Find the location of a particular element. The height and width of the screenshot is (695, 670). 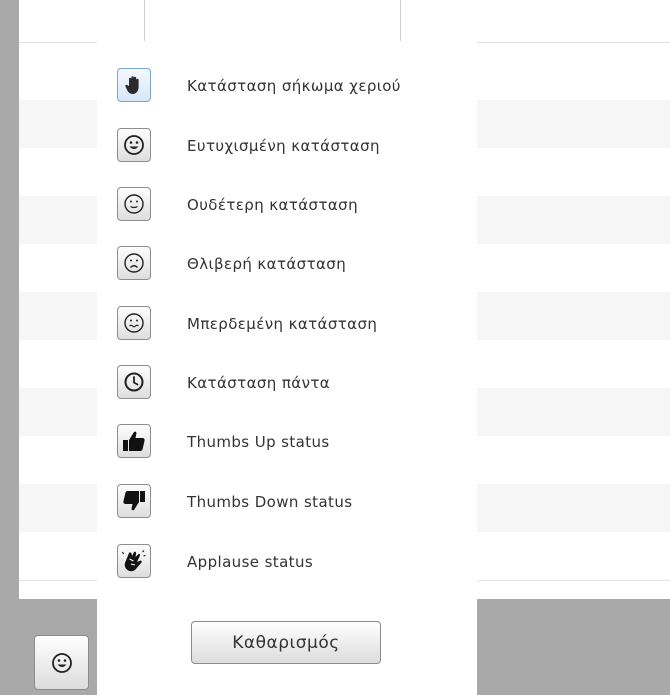

status-option-raise-hand: Κατάσταση σήκωμα χεριού is located at coordinates (287, 90).